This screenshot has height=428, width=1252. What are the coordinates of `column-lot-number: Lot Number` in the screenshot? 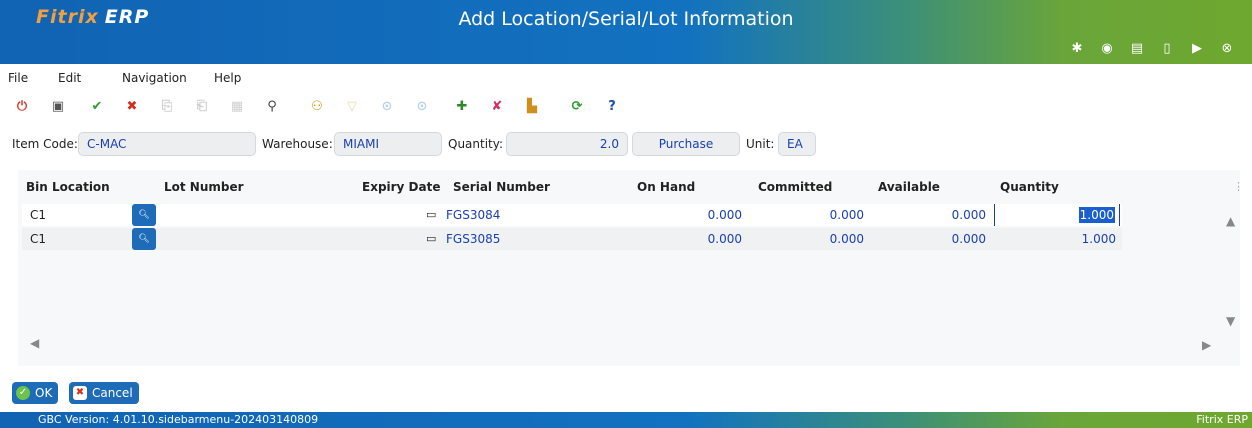 It's located at (204, 187).